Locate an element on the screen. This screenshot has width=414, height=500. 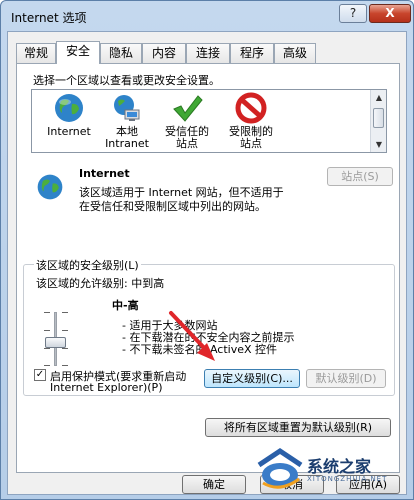
scroll-up-icon: ▲ is located at coordinates (379, 97).